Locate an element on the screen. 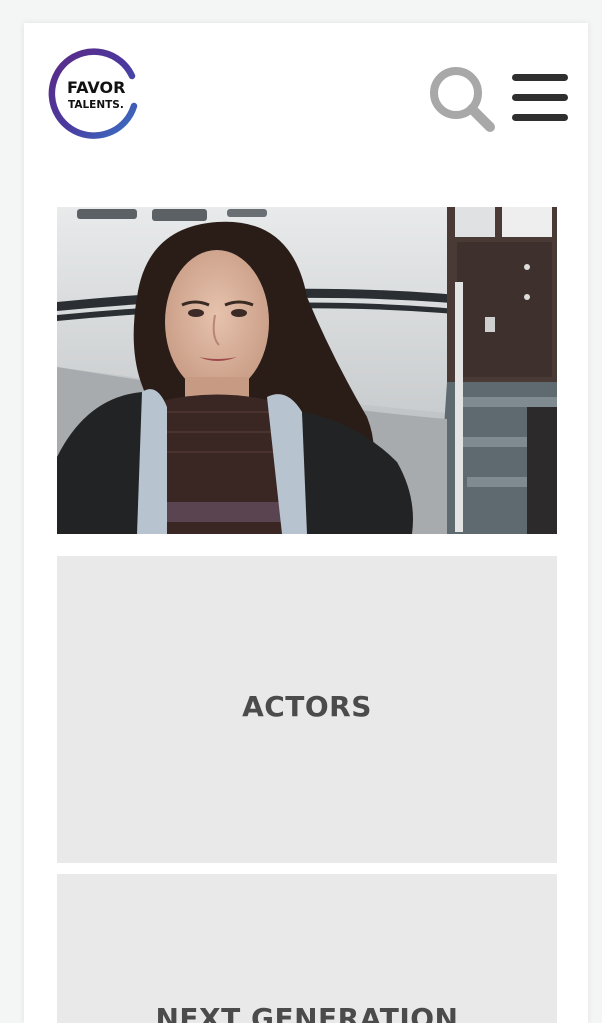 This screenshot has width=602, height=1023. tile-label-next-generation: NEXT GENERATION is located at coordinates (307, 1012).